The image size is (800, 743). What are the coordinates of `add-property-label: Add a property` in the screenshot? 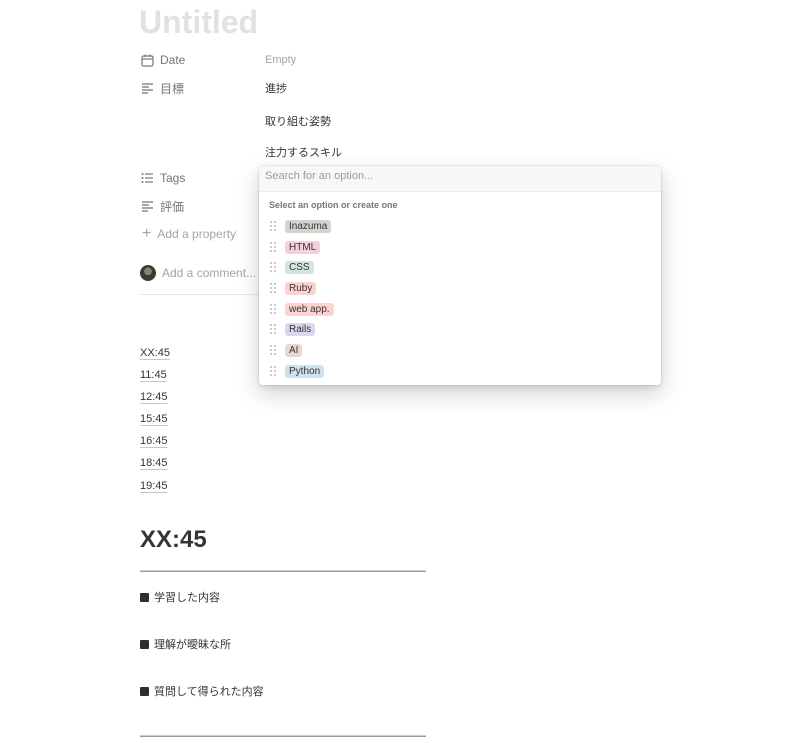 It's located at (197, 234).